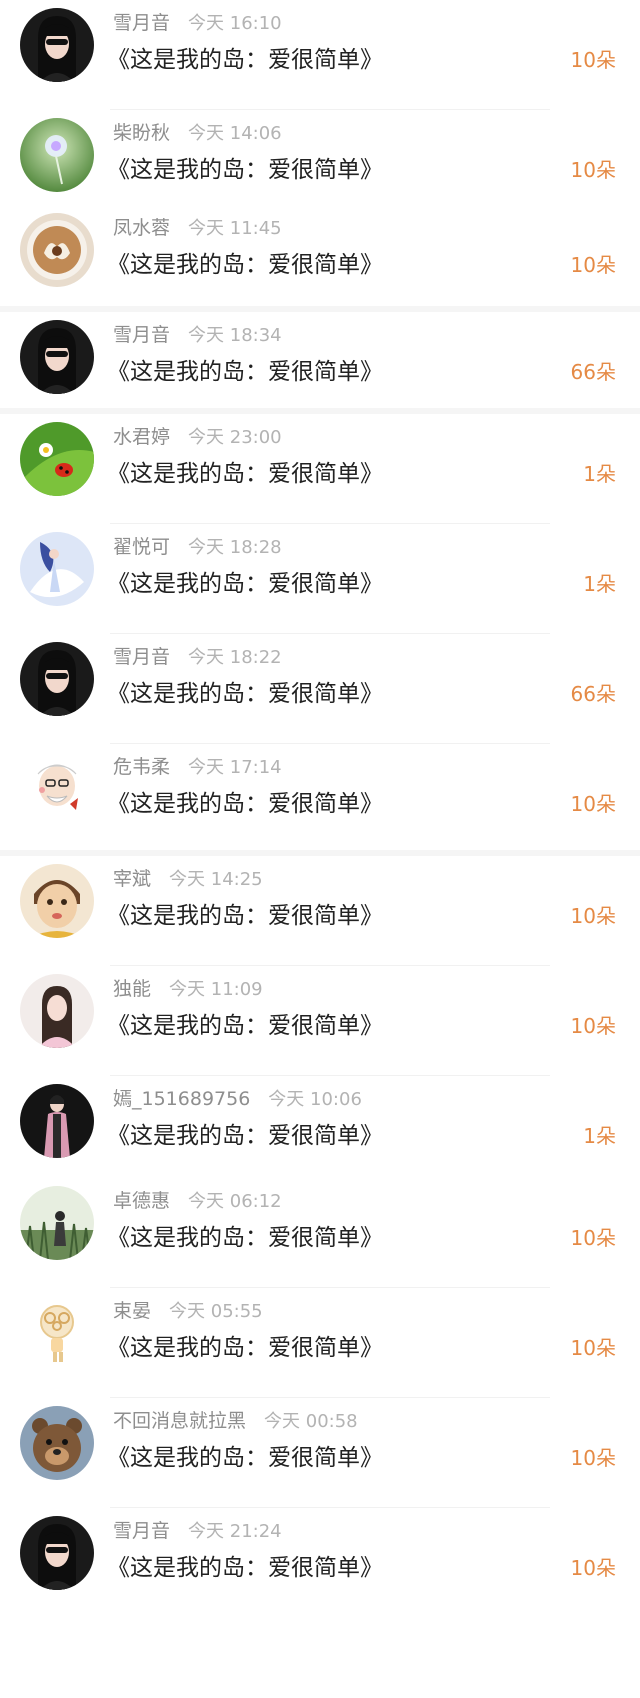 This screenshot has width=640, height=1698. I want to click on user-name: 宰斌, so click(132, 879).